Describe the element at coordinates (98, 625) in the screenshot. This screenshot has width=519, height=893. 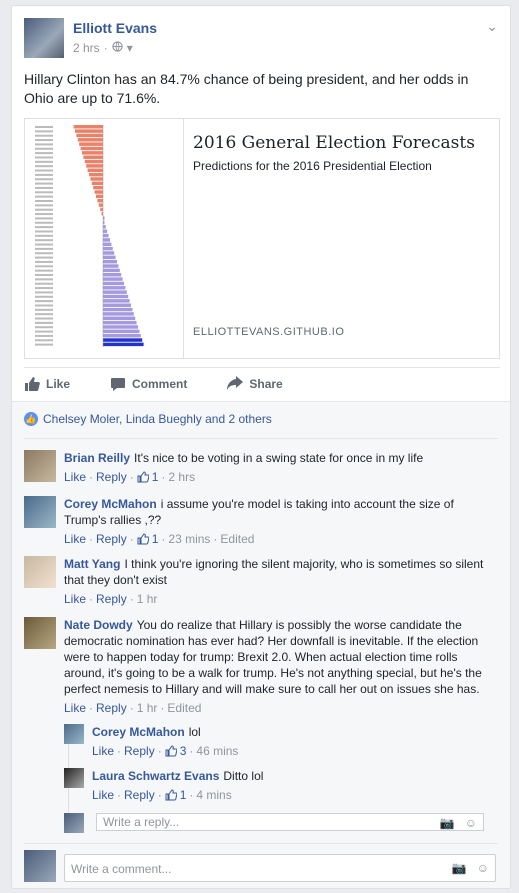
I see `commenter-name: Nate Dowdy` at that location.